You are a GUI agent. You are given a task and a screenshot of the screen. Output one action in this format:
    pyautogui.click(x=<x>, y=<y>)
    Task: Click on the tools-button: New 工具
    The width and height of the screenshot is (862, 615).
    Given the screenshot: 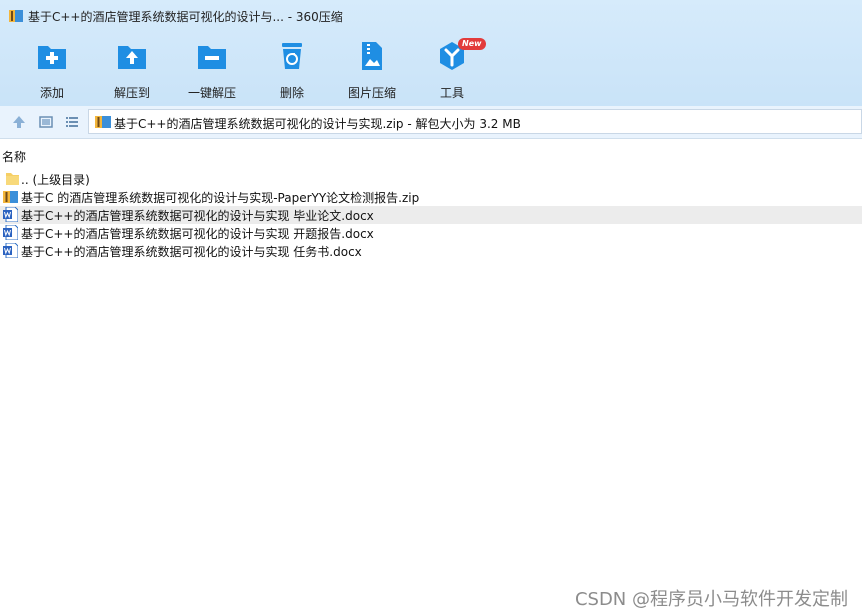 What is the action you would take?
    pyautogui.click(x=452, y=69)
    